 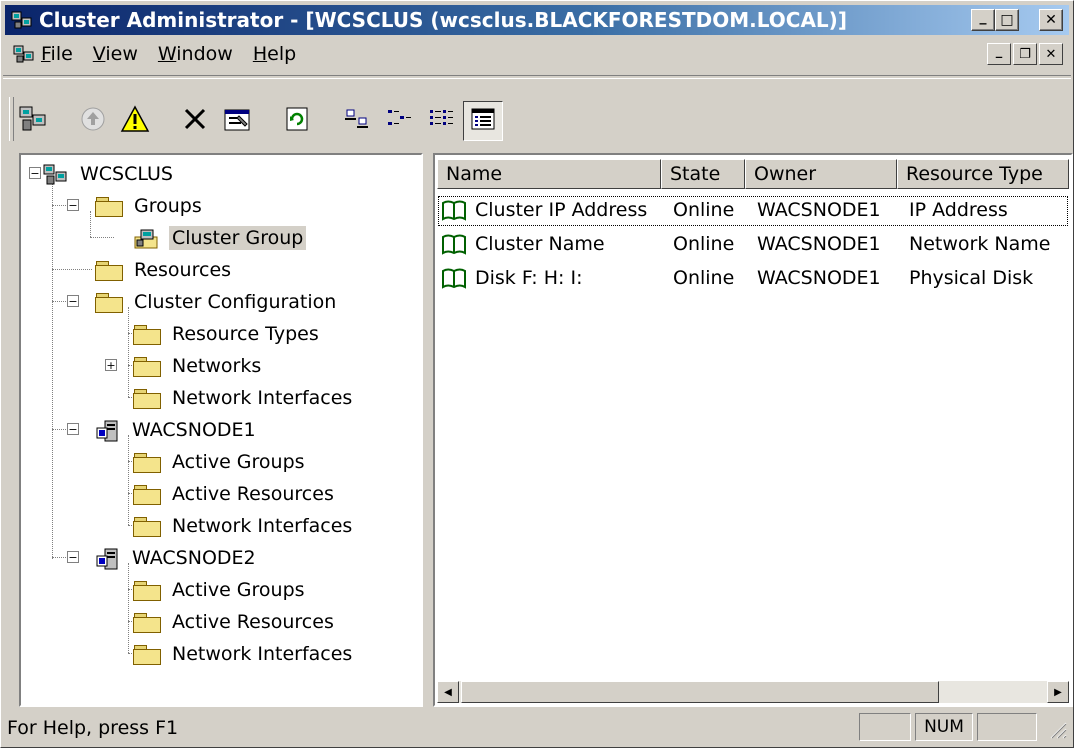 I want to click on delete-button, so click(x=195, y=121).